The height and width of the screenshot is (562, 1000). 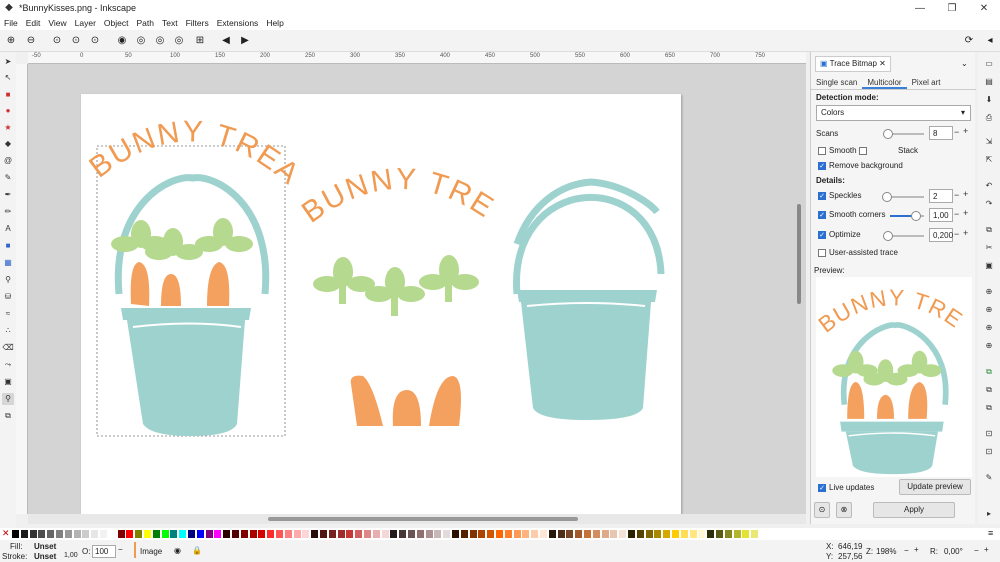 What do you see at coordinates (160, 41) in the screenshot?
I see `zoom-page-icon: ◎` at bounding box center [160, 41].